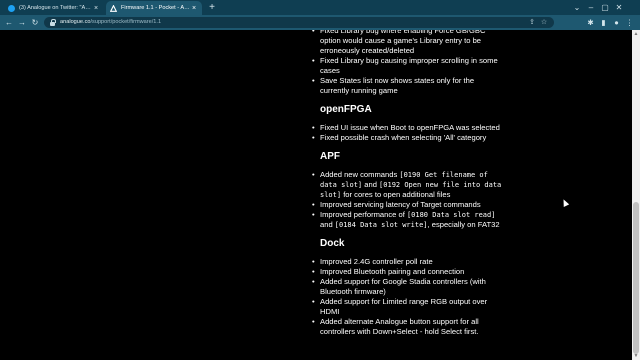  I want to click on scroll-down-icon: ▼, so click(636, 356).